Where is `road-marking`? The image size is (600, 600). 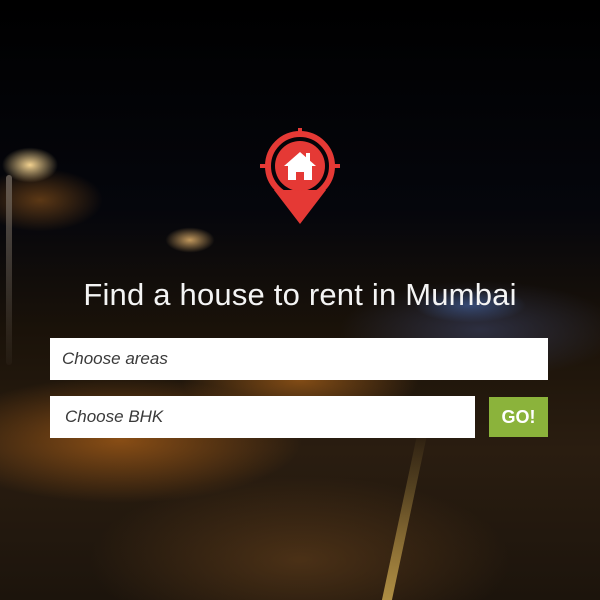
road-marking is located at coordinates (405, 515).